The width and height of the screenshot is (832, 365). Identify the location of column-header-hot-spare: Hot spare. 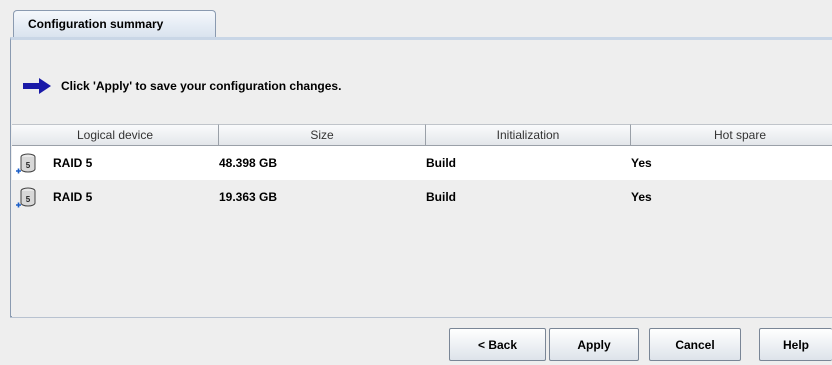
(731, 135).